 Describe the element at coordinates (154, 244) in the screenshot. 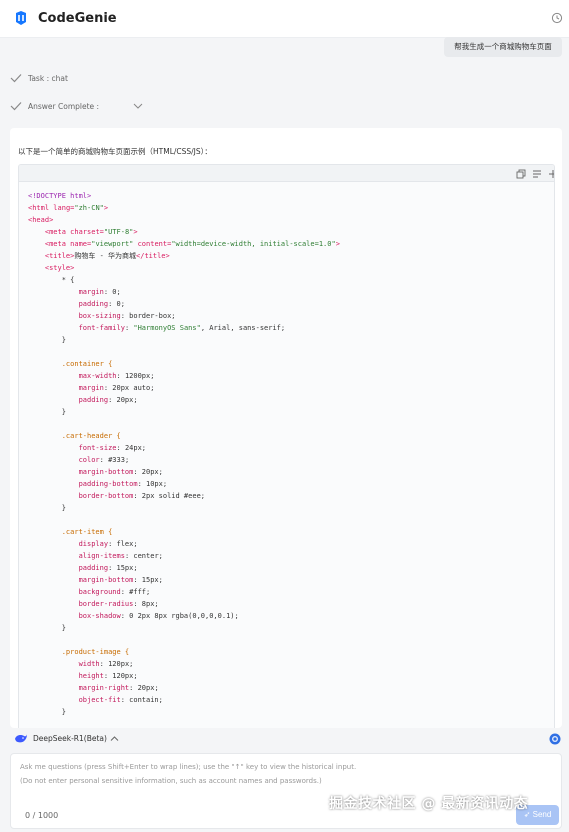

I see `code-token: content=` at that location.